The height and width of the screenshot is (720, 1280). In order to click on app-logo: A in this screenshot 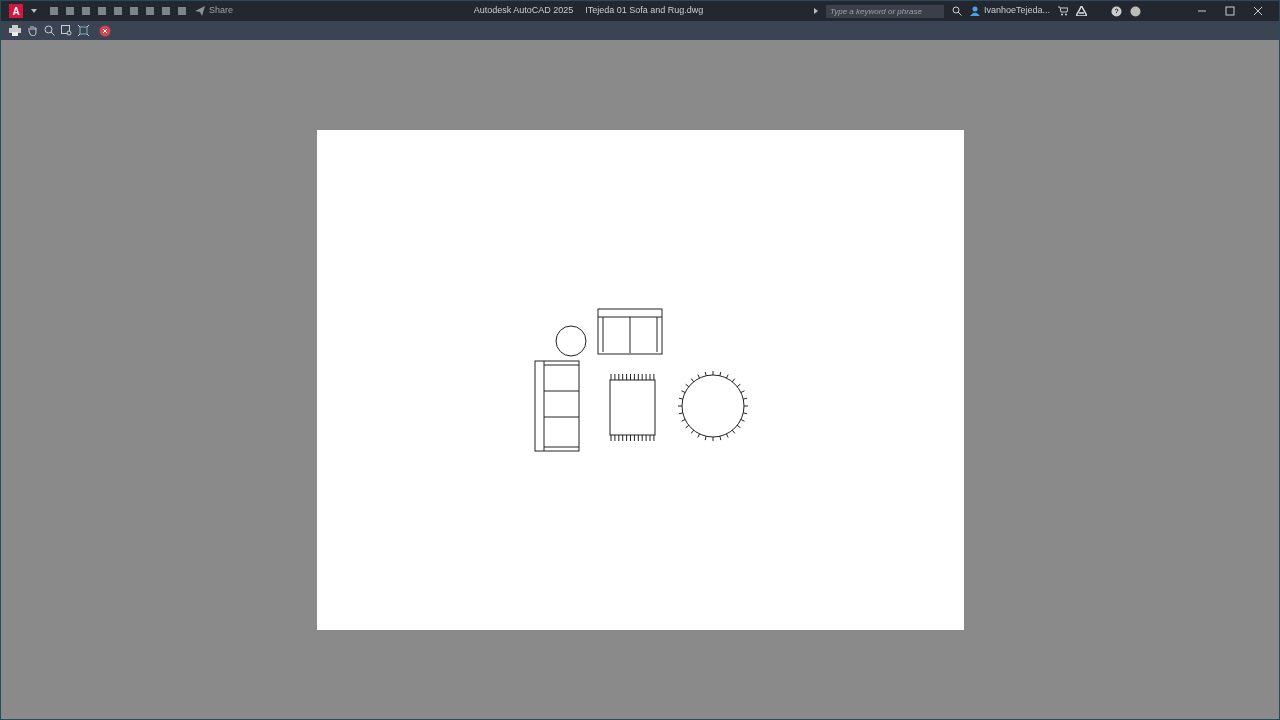, I will do `click(16, 11)`.